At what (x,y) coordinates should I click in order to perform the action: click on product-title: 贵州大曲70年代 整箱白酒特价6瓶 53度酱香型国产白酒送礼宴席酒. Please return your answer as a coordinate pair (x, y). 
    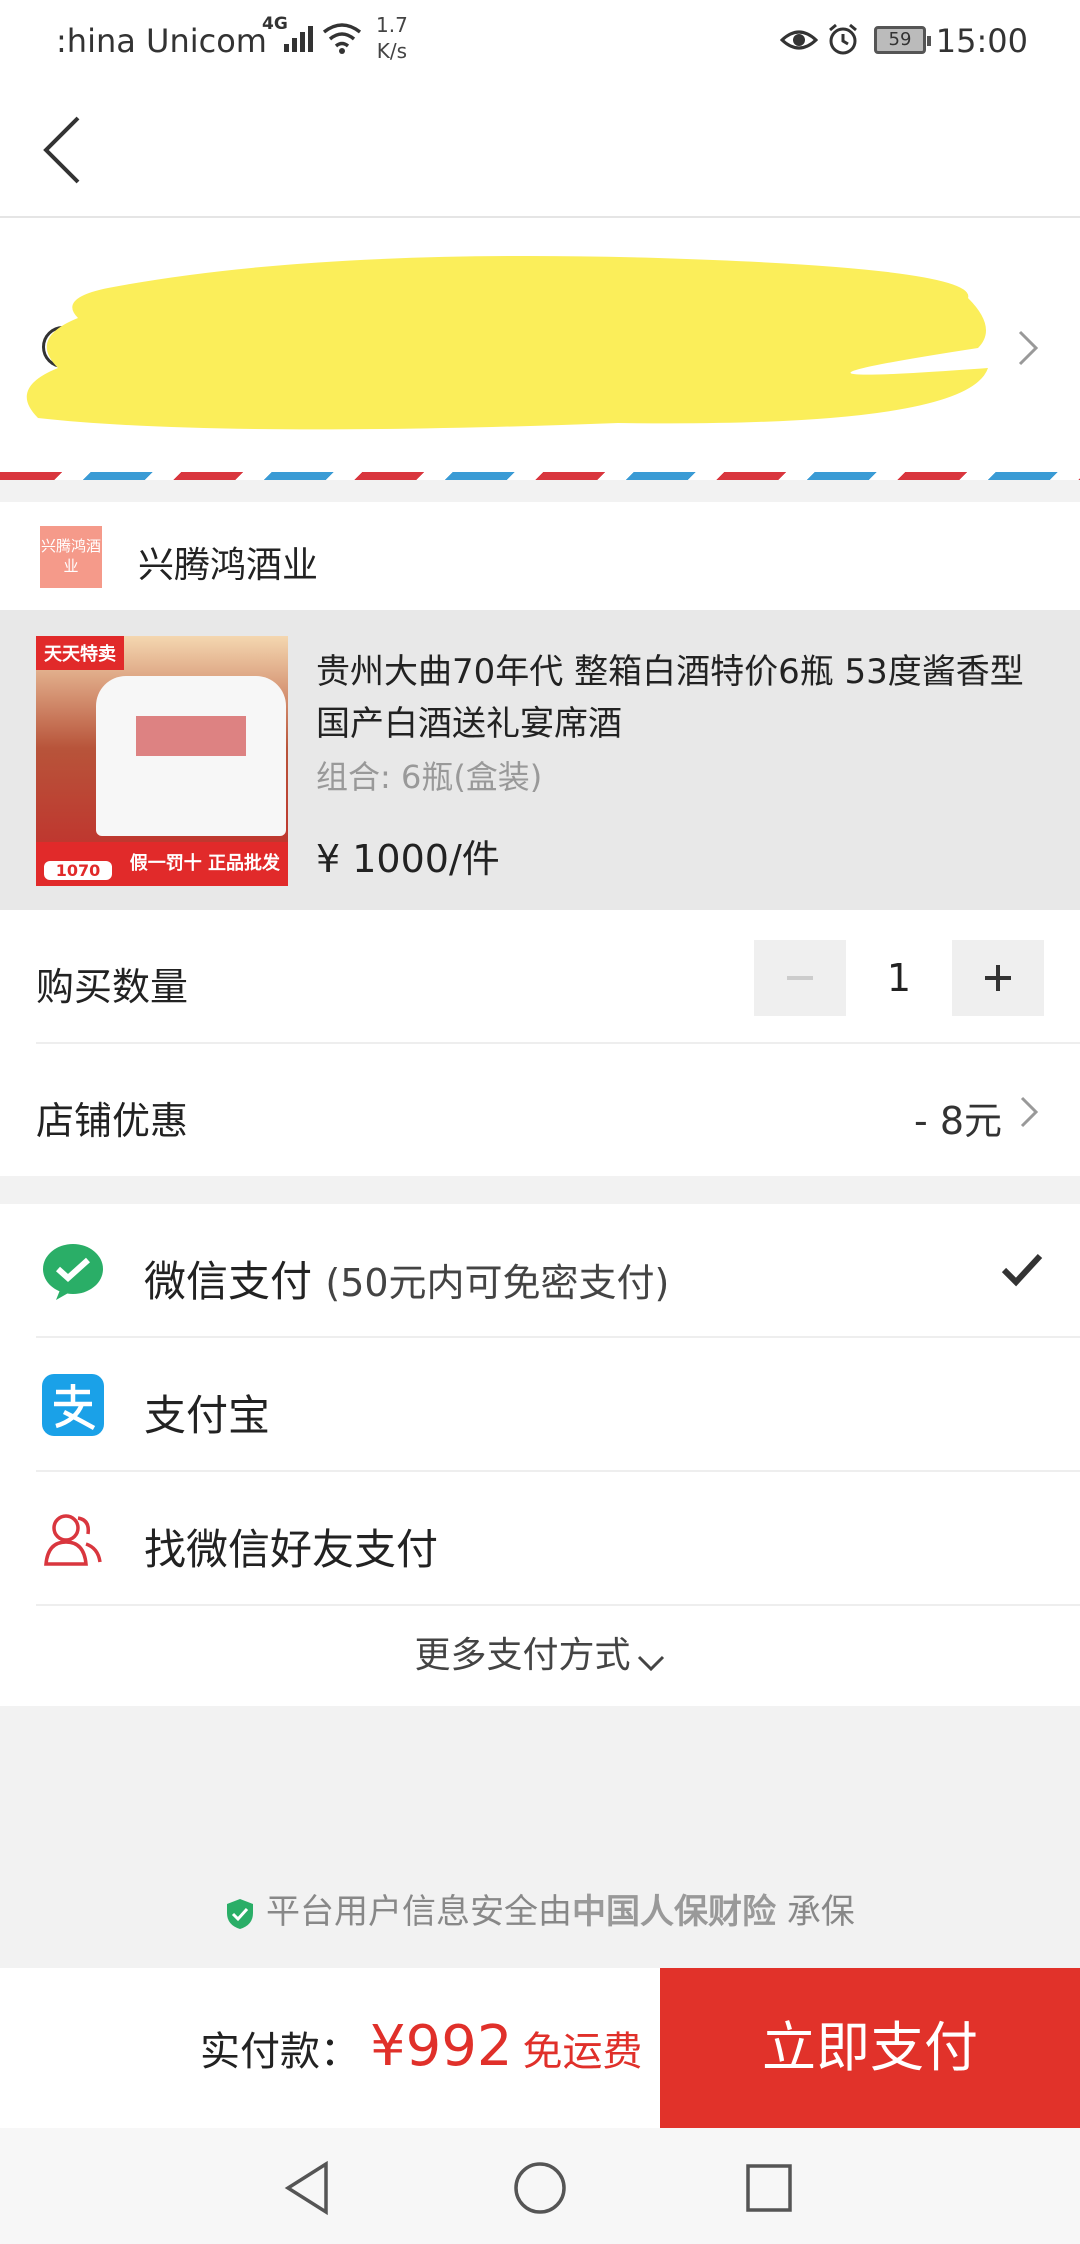
    Looking at the image, I should click on (670, 698).